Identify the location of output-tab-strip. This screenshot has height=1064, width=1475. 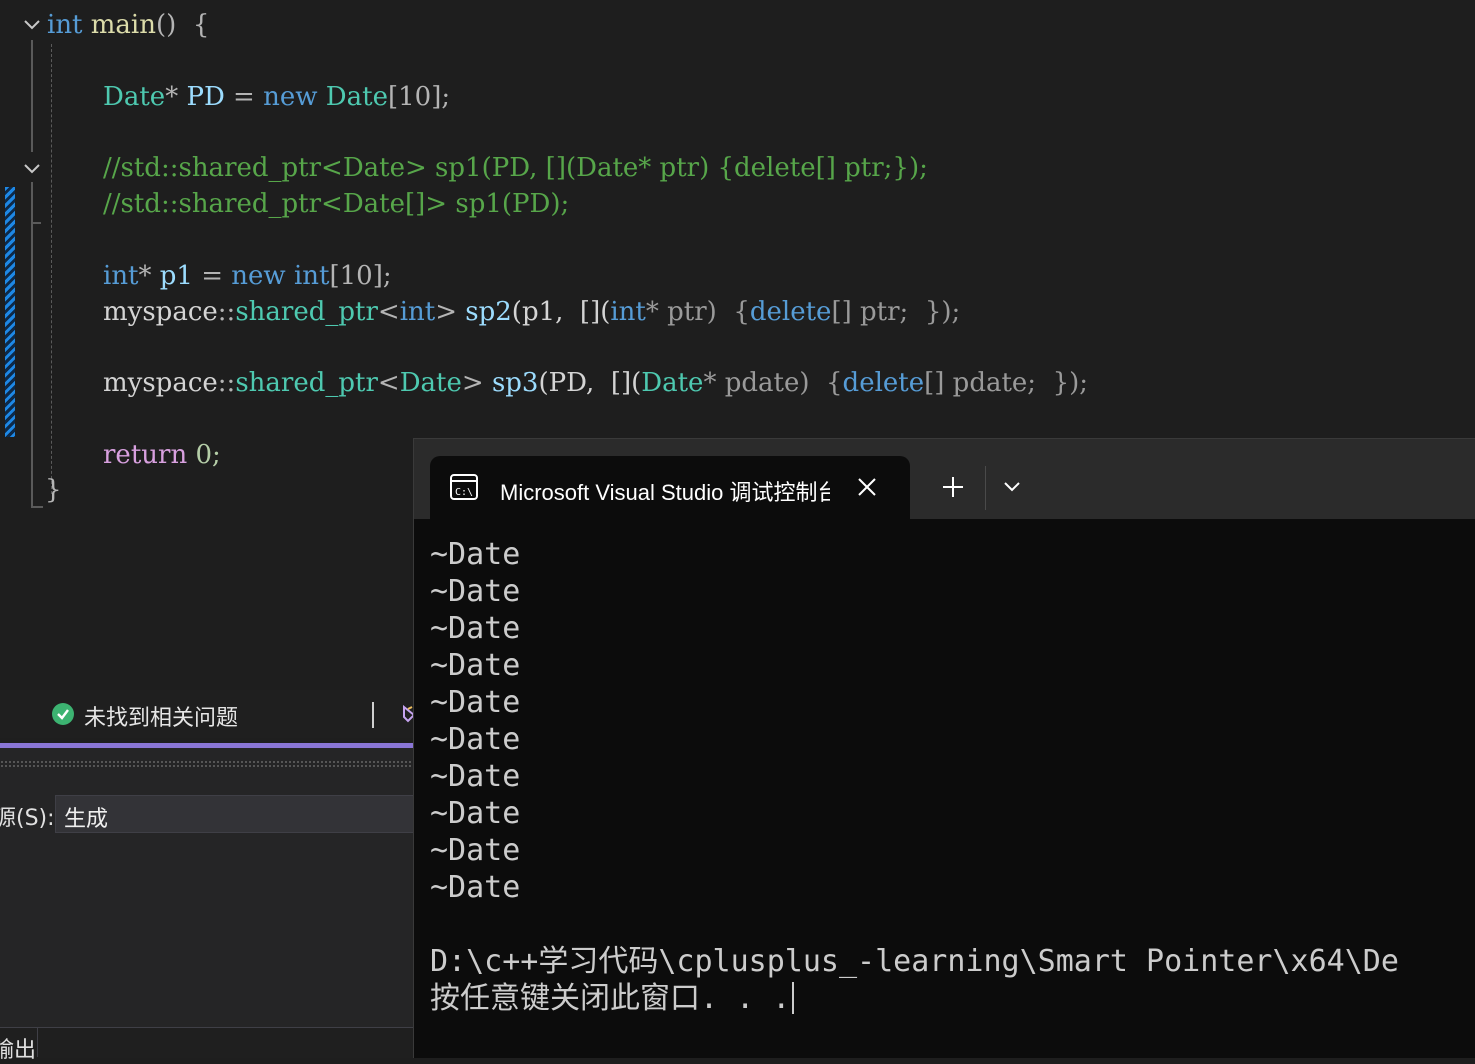
(207, 1042).